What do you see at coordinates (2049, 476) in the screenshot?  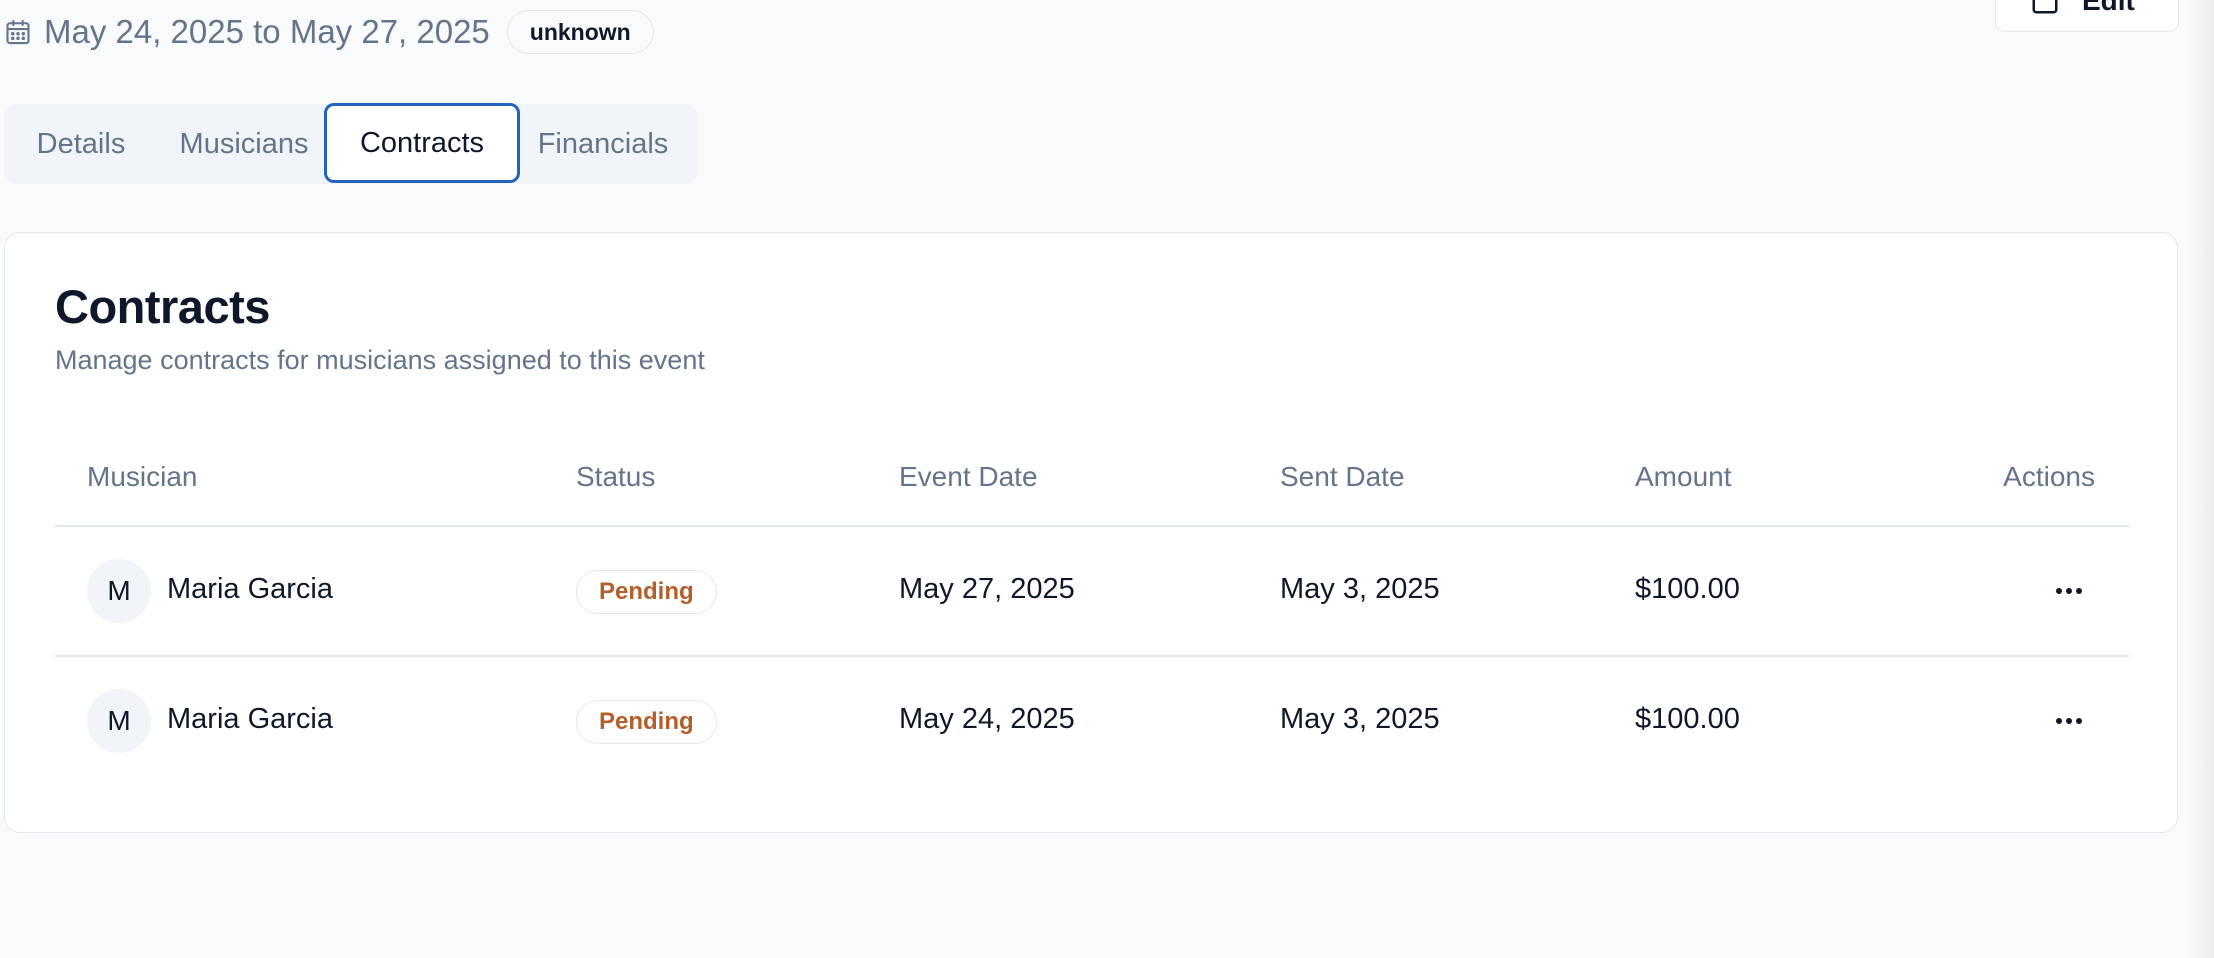 I see `column-header-actions: Actions` at bounding box center [2049, 476].